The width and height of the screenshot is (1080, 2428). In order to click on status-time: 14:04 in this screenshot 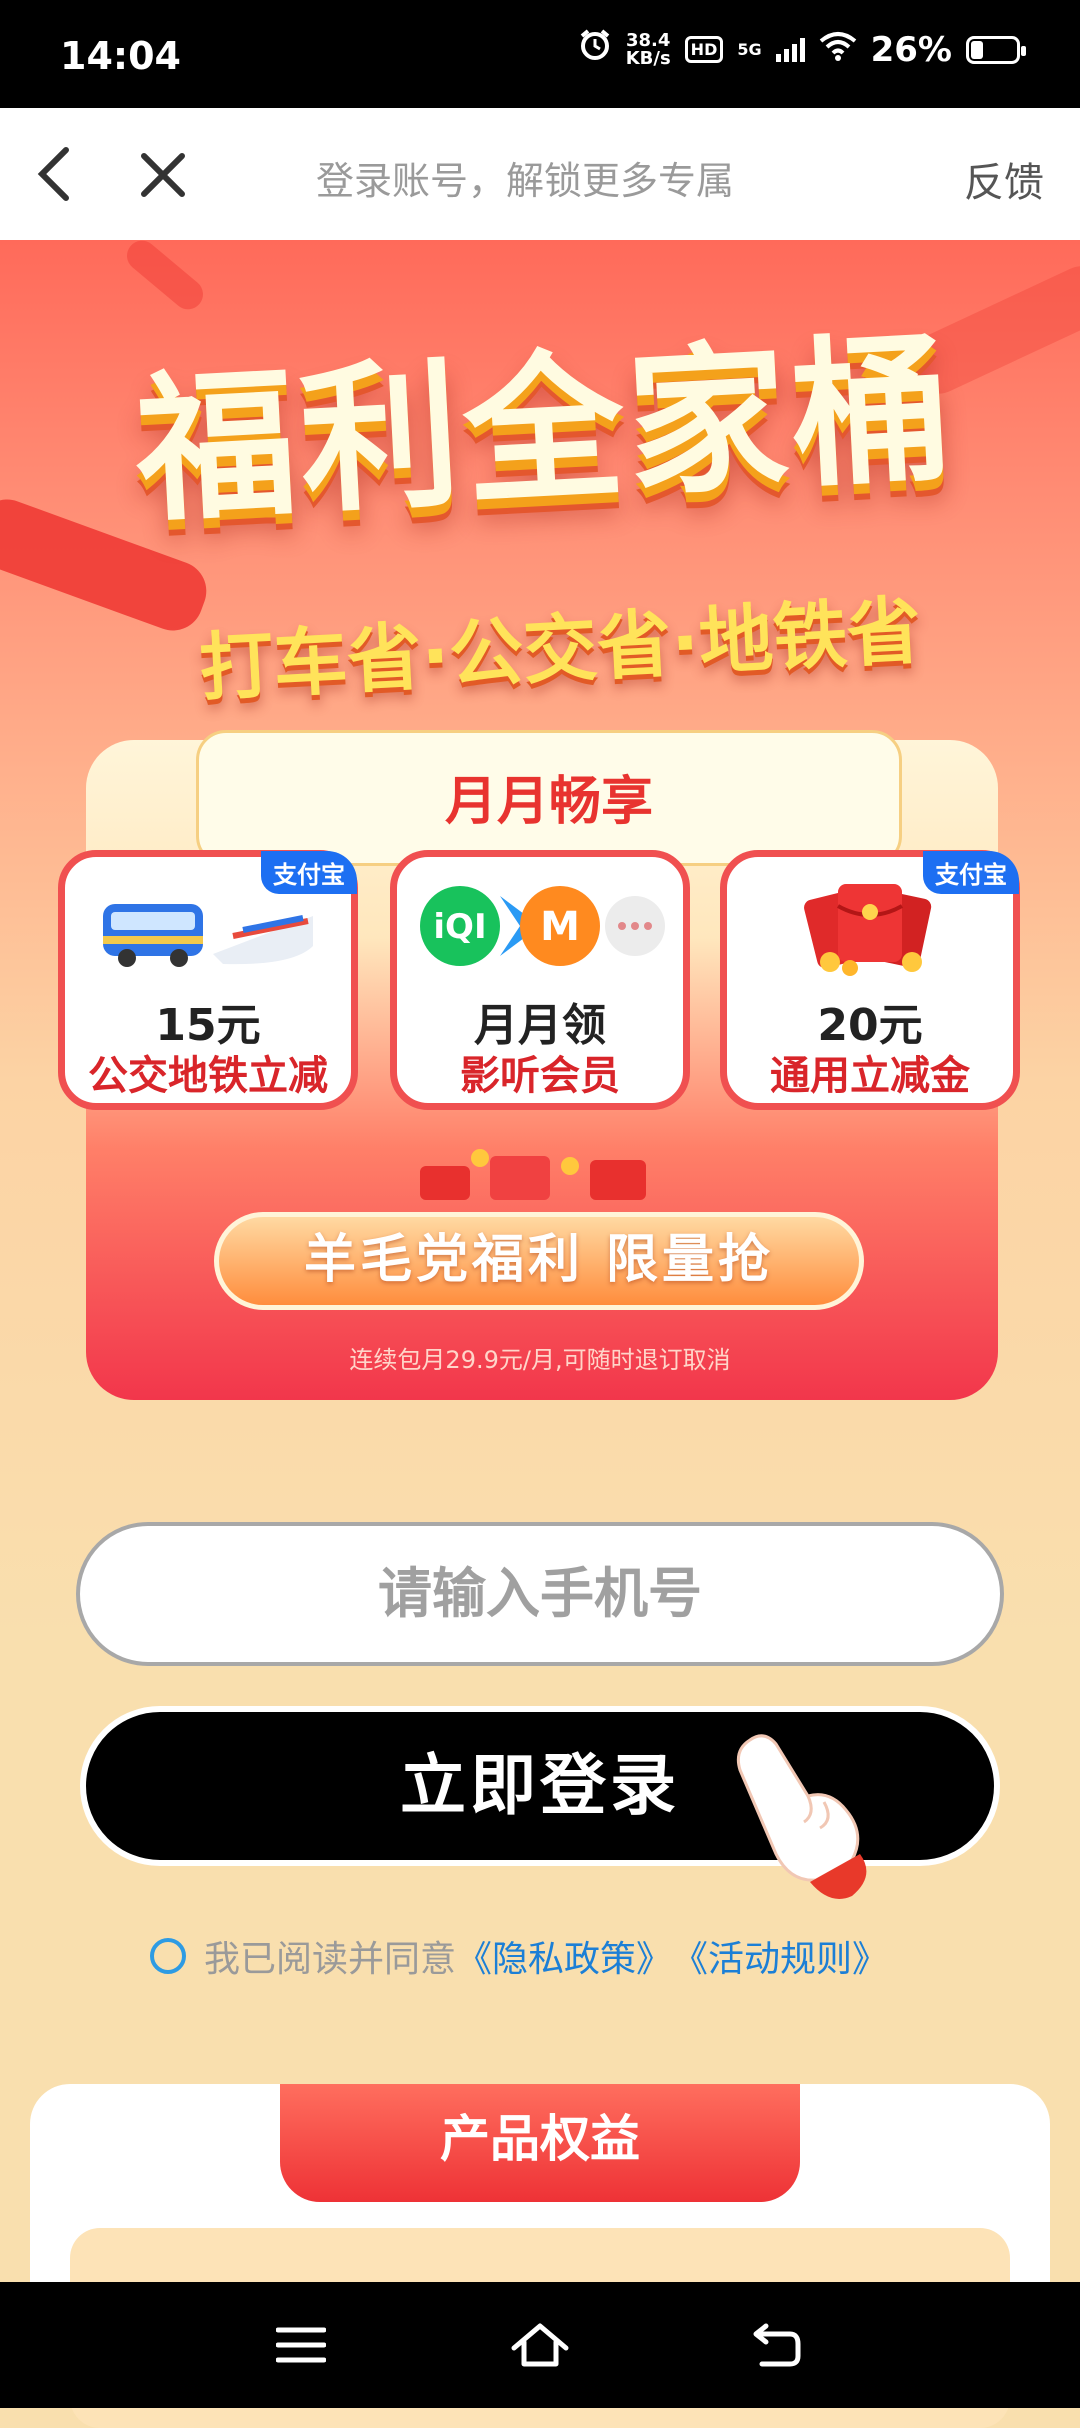, I will do `click(120, 56)`.